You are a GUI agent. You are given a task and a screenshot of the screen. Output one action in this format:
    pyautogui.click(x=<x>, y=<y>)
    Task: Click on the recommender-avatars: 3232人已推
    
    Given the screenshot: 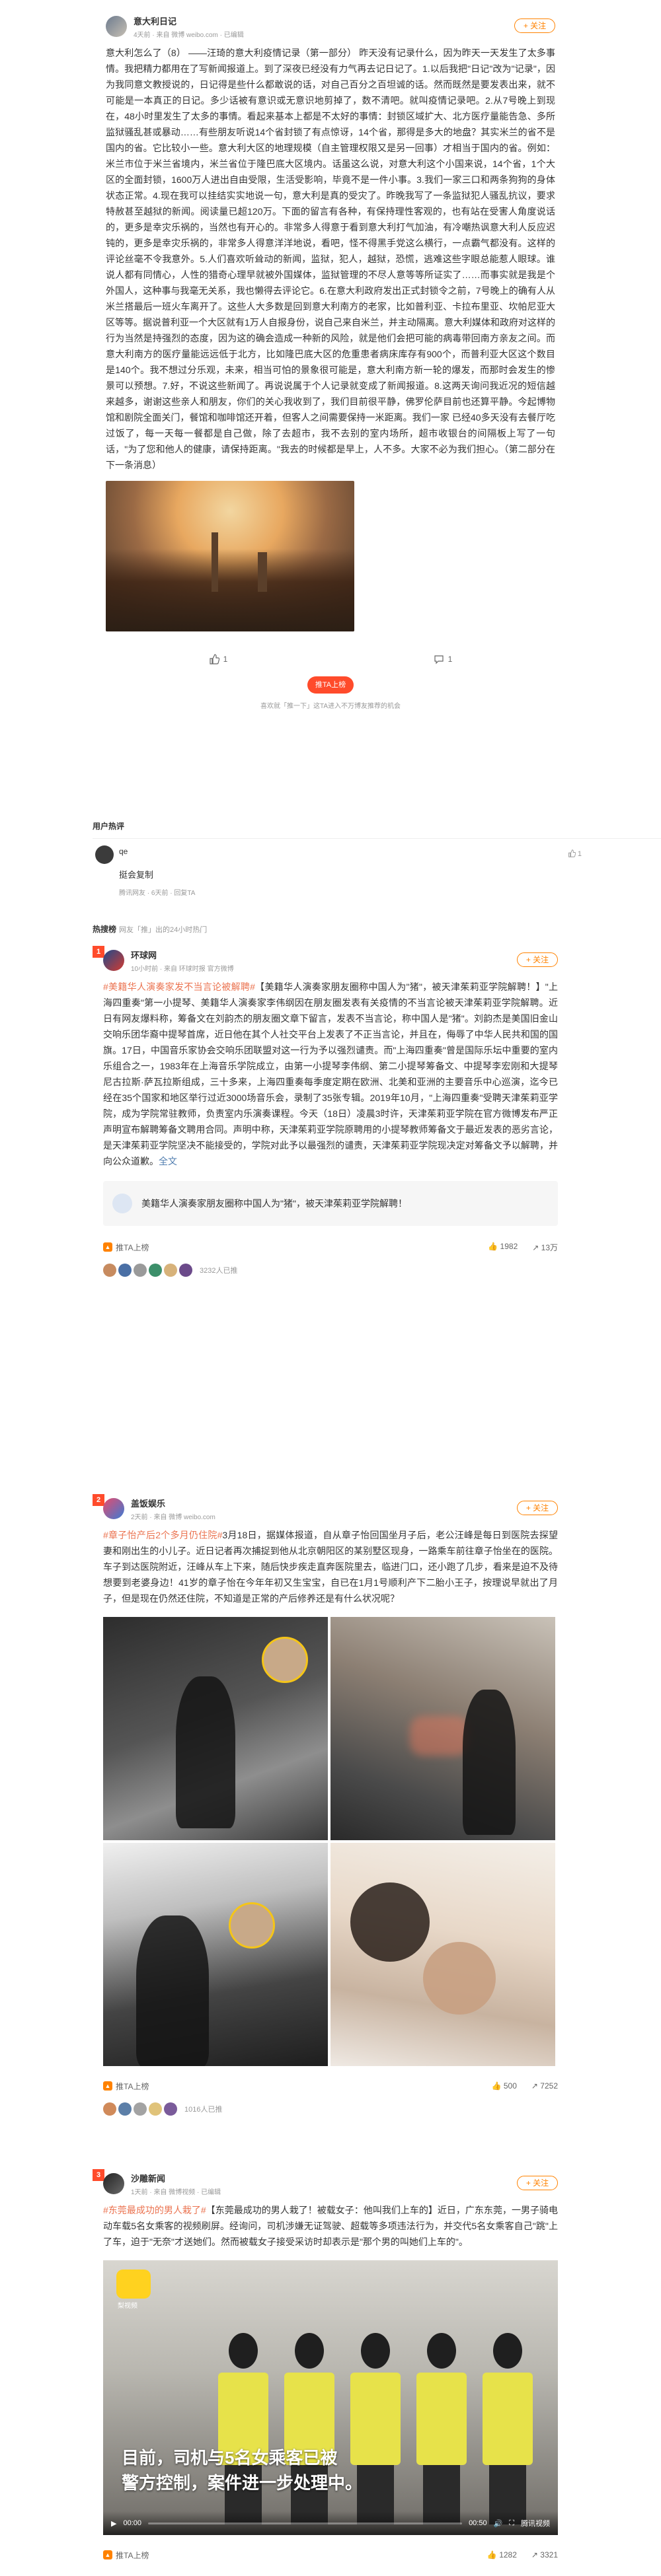 What is the action you would take?
    pyautogui.click(x=330, y=1270)
    